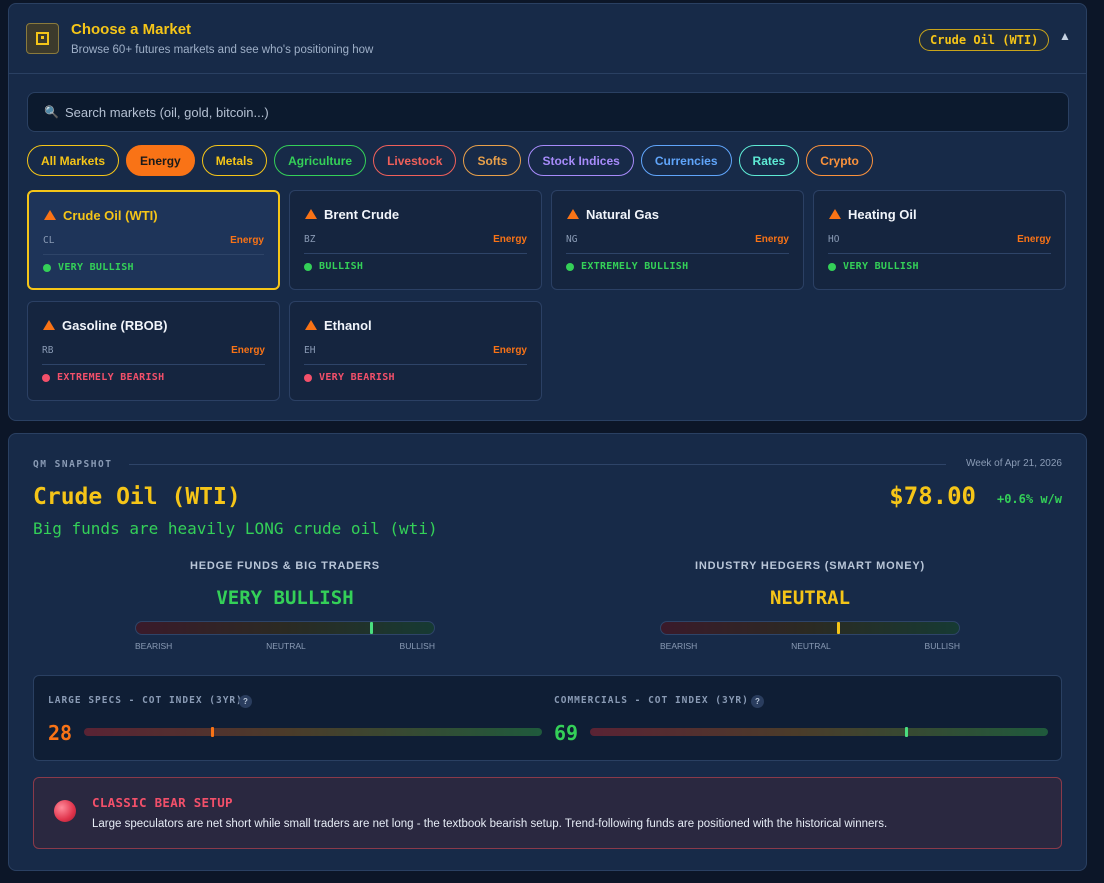 Image resolution: width=1104 pixels, height=883 pixels. I want to click on market-card: Brent Crude BZ Energy BULLISH, so click(415, 240).